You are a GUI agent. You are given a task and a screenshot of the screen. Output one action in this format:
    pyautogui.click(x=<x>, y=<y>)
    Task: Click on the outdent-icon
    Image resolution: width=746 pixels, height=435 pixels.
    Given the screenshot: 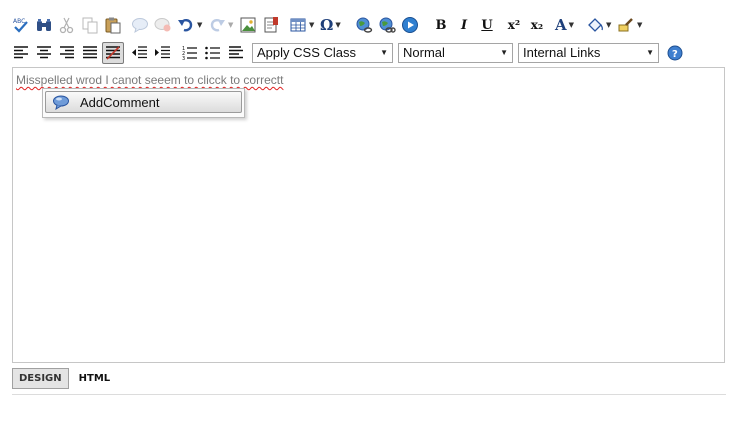 What is the action you would take?
    pyautogui.click(x=139, y=52)
    